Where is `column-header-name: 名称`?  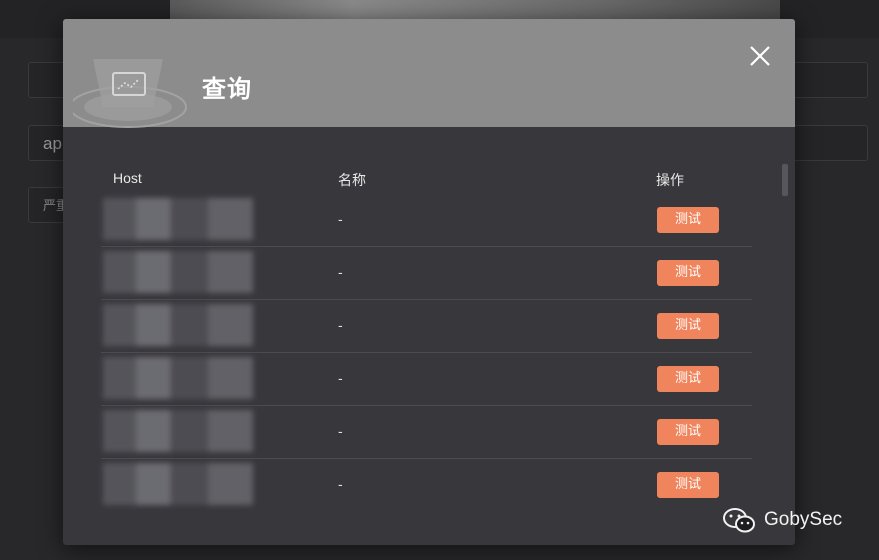
column-header-name: 名称 is located at coordinates (352, 180).